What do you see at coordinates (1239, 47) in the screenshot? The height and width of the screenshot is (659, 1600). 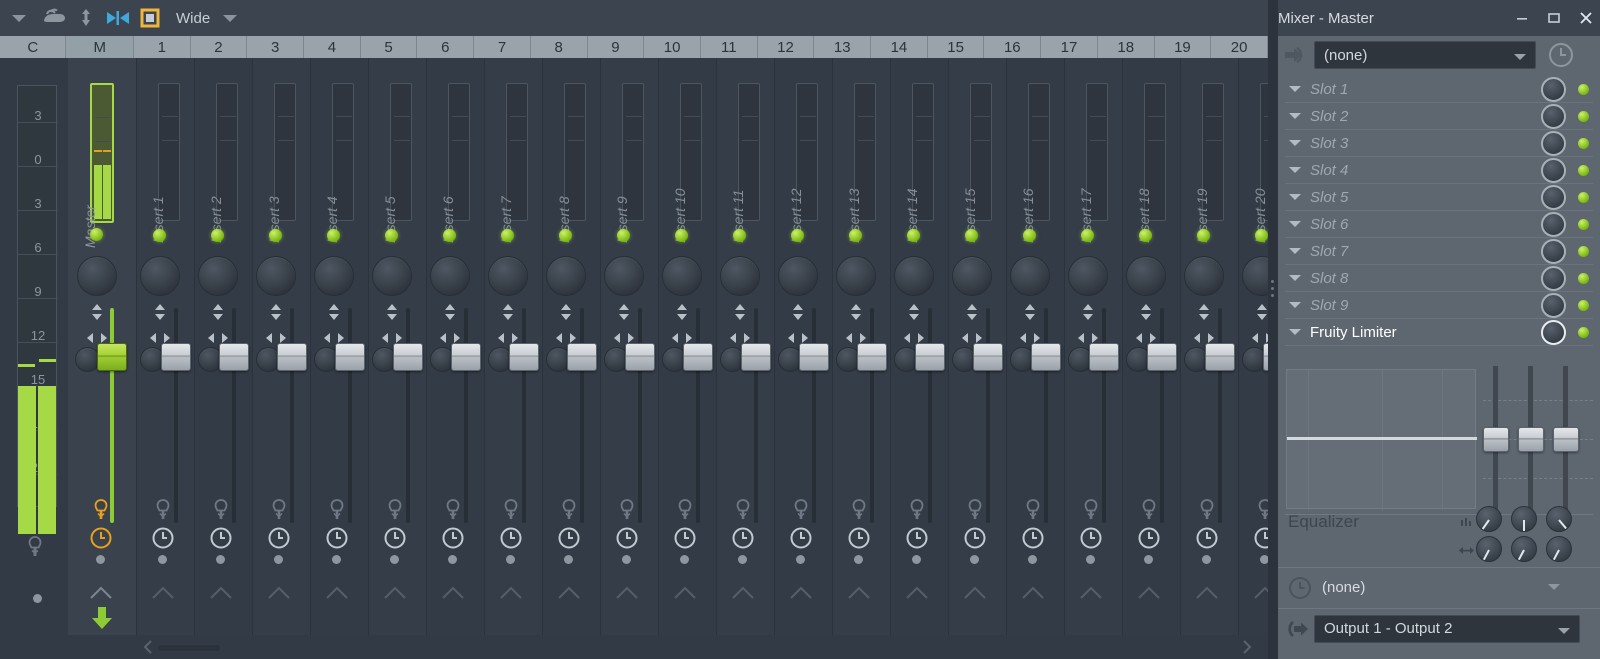 I see `column-header-insert-20: 20` at bounding box center [1239, 47].